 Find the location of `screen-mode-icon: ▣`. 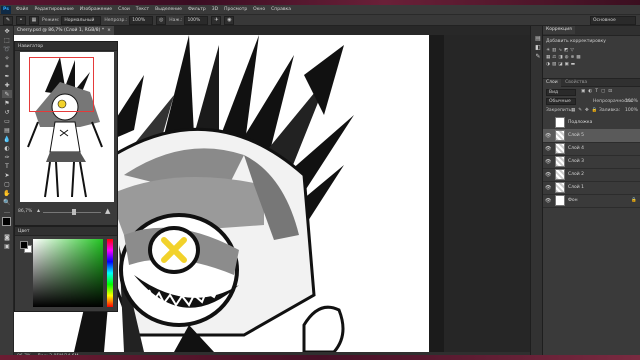

screen-mode-icon: ▣ is located at coordinates (7, 246).